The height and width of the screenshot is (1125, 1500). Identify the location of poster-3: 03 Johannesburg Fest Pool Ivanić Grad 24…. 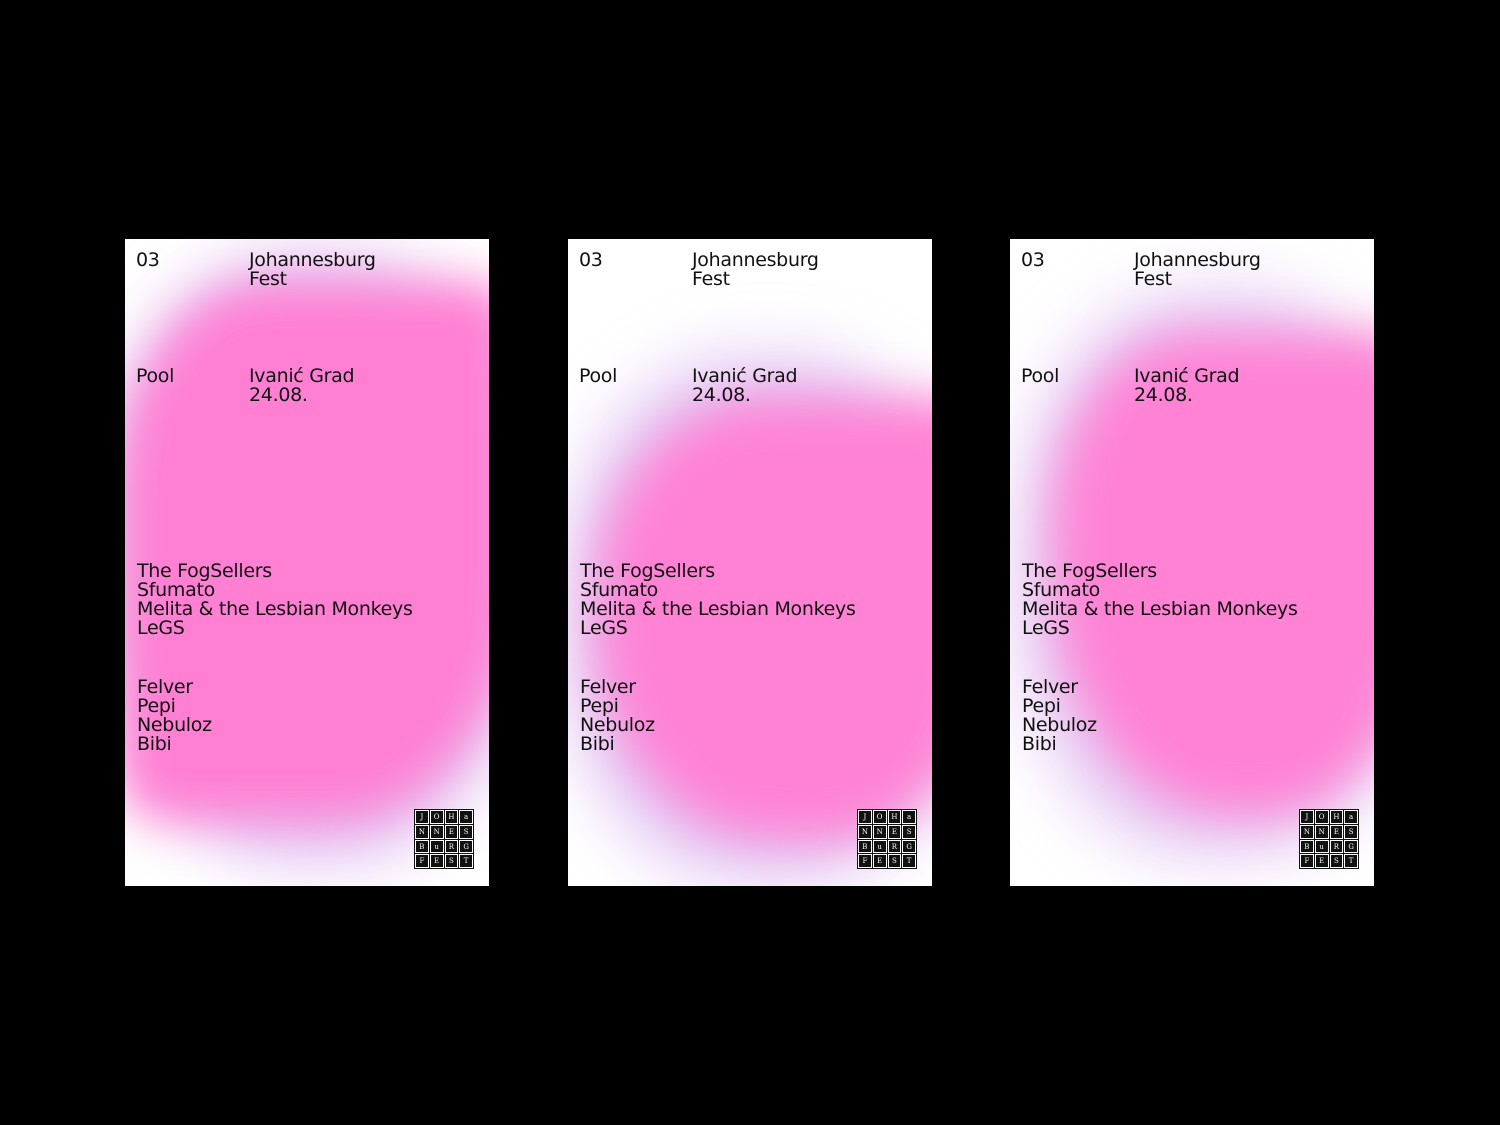
(1192, 562).